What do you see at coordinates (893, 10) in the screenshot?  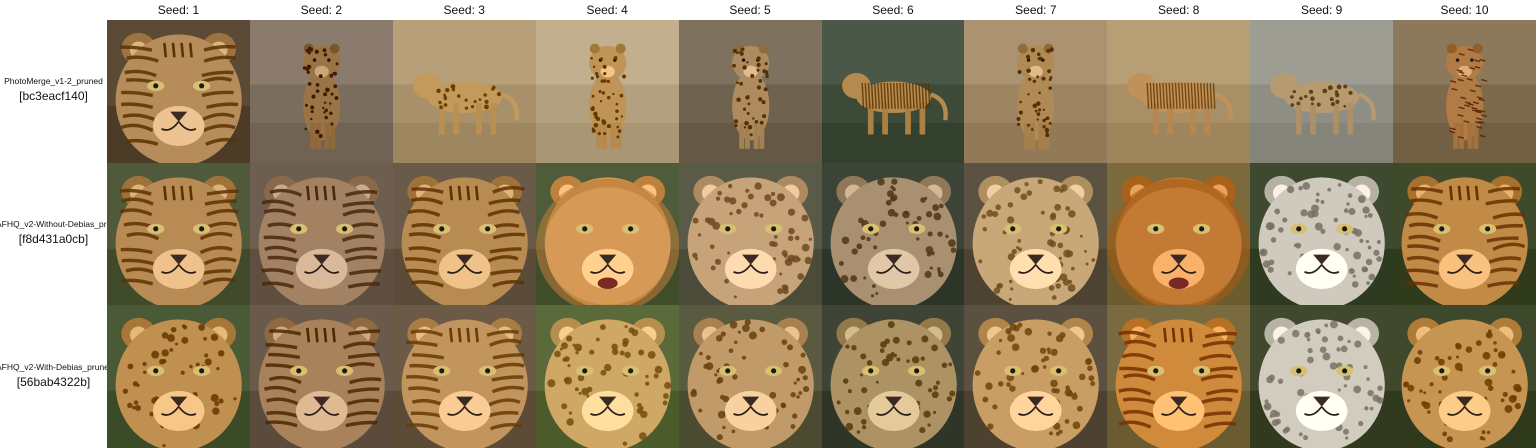 I see `column-header-seed-6: Seed: 6` at bounding box center [893, 10].